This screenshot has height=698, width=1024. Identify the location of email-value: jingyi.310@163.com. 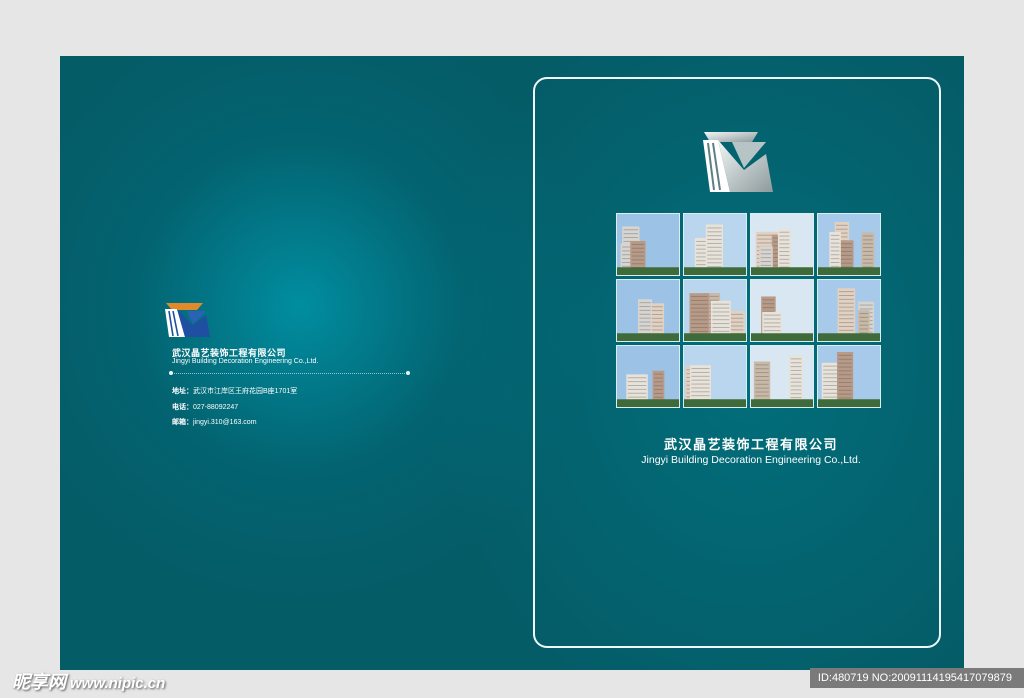
(225, 422).